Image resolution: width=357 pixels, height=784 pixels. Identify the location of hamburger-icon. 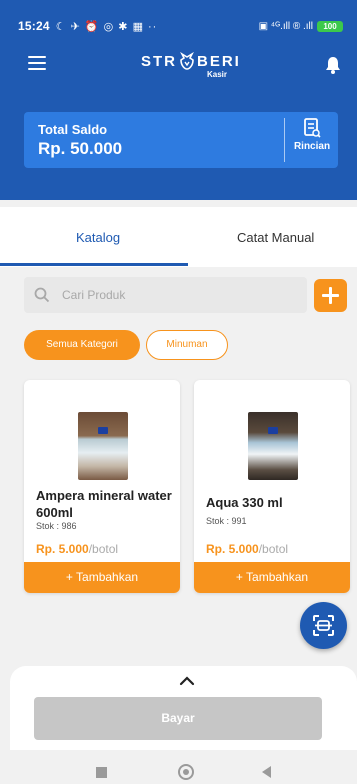
(37, 63).